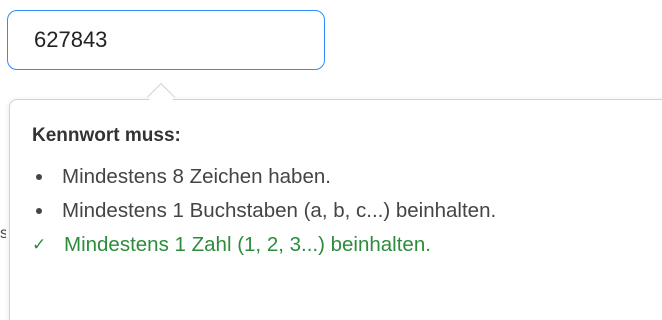  Describe the element at coordinates (106, 135) in the screenshot. I see `requirements-title: Kennwort muss:` at that location.